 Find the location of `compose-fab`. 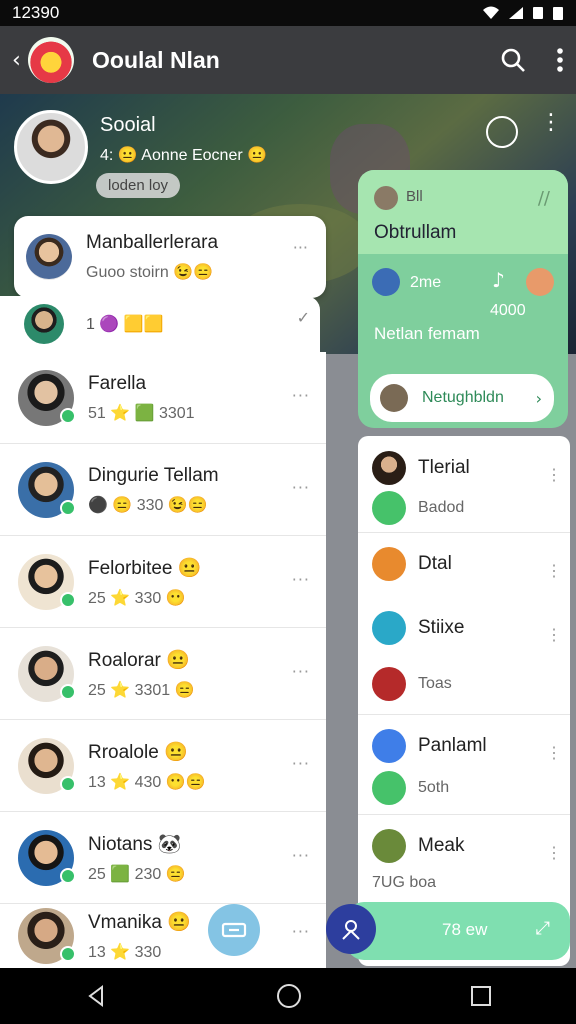

compose-fab is located at coordinates (234, 930).